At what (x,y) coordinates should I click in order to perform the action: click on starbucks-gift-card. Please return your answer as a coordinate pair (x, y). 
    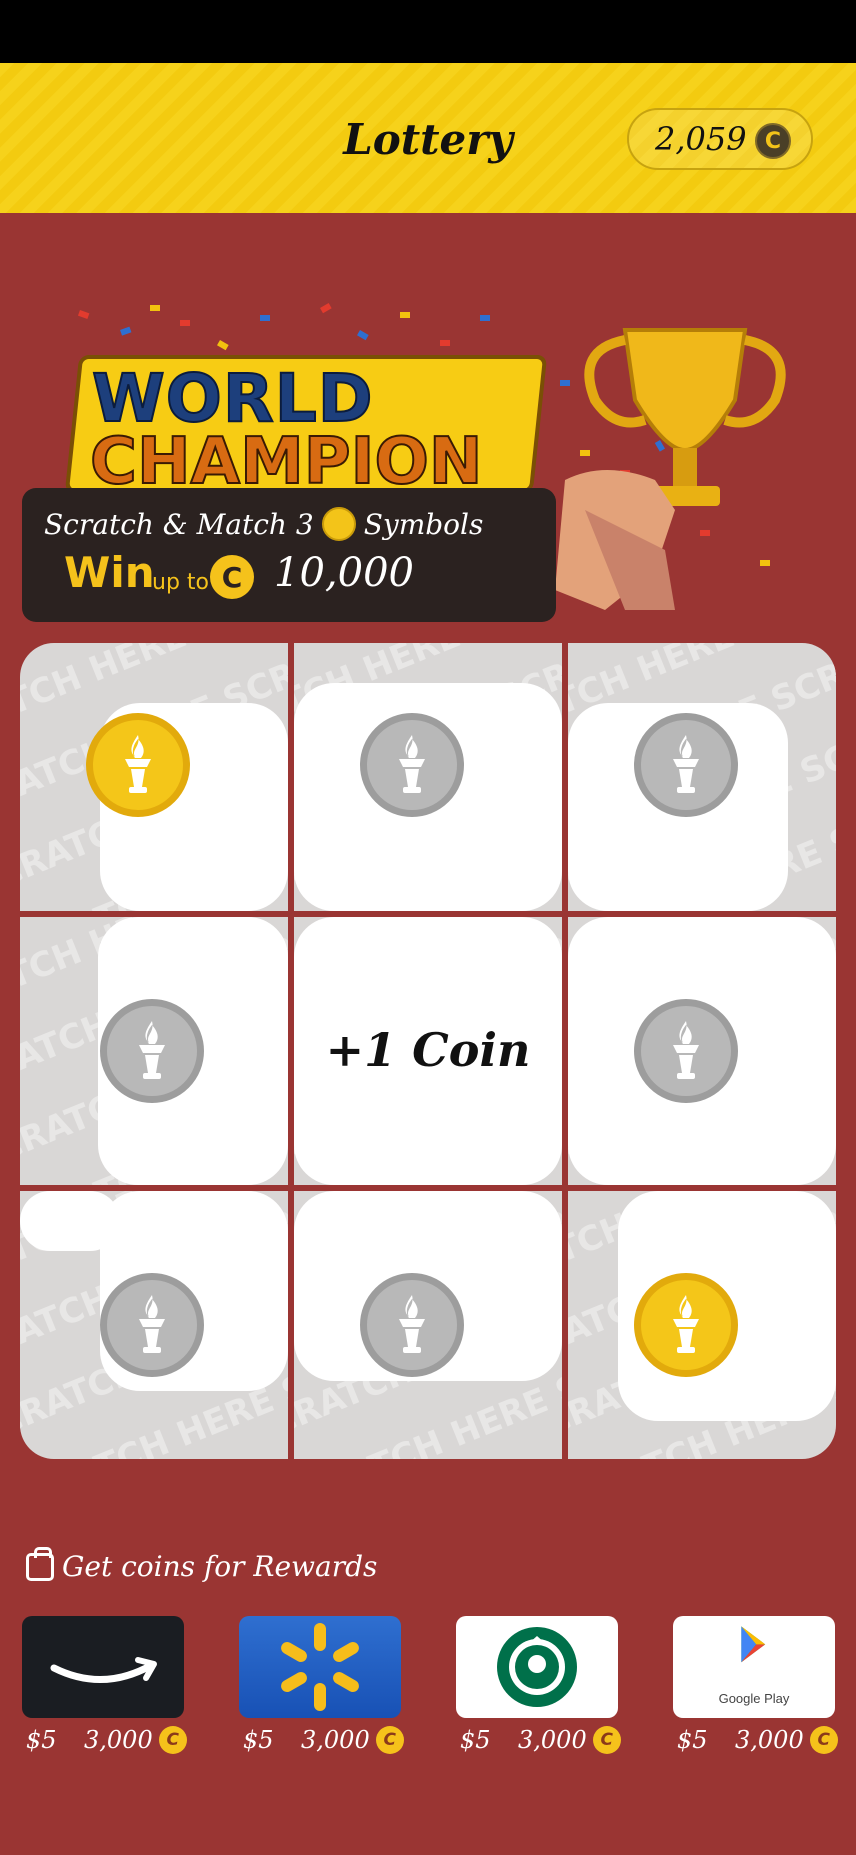
    Looking at the image, I should click on (537, 1667).